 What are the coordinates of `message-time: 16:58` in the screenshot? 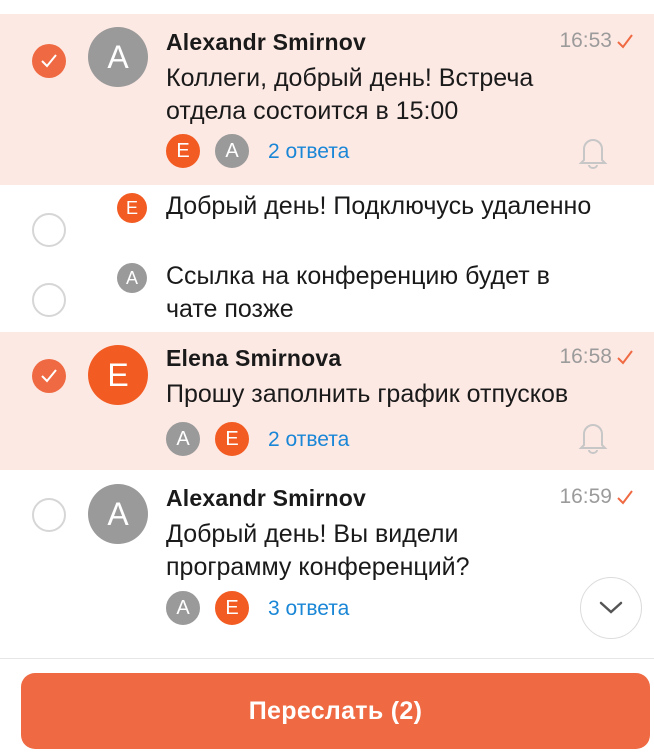 It's located at (596, 357).